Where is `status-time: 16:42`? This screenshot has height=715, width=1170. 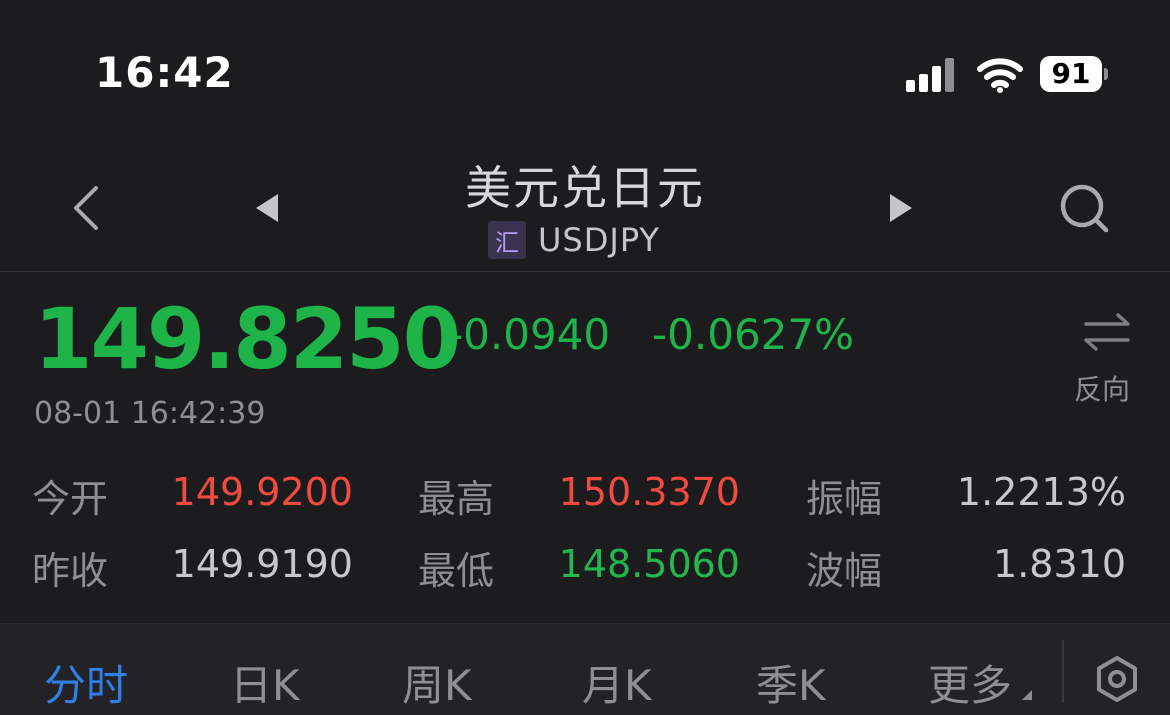 status-time: 16:42 is located at coordinates (164, 72).